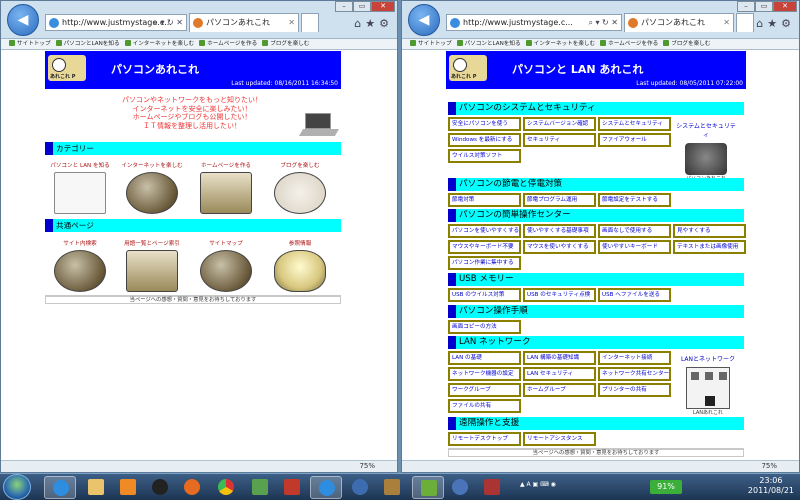 The width and height of the screenshot is (800, 500). I want to click on link-system-version: システムバージョン確認, so click(559, 124).